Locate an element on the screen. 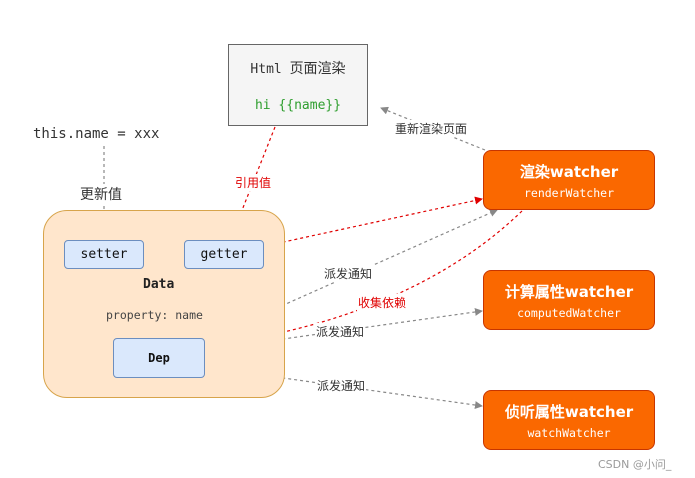 The width and height of the screenshot is (695, 478). setter-node: setter is located at coordinates (104, 254).